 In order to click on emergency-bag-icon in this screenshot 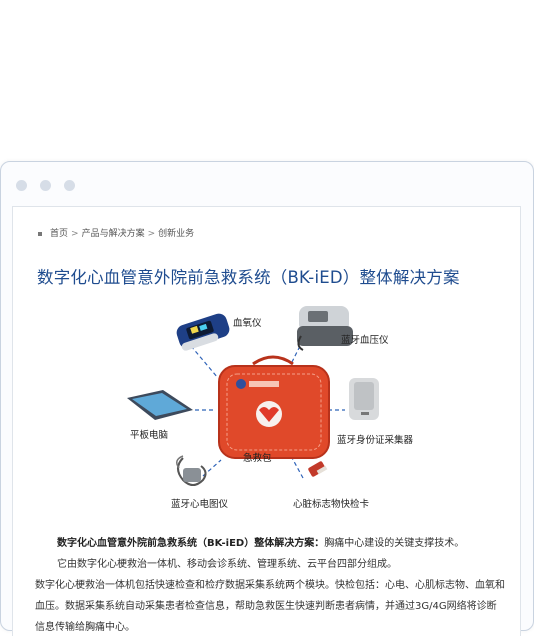, I will do `click(274, 407)`.